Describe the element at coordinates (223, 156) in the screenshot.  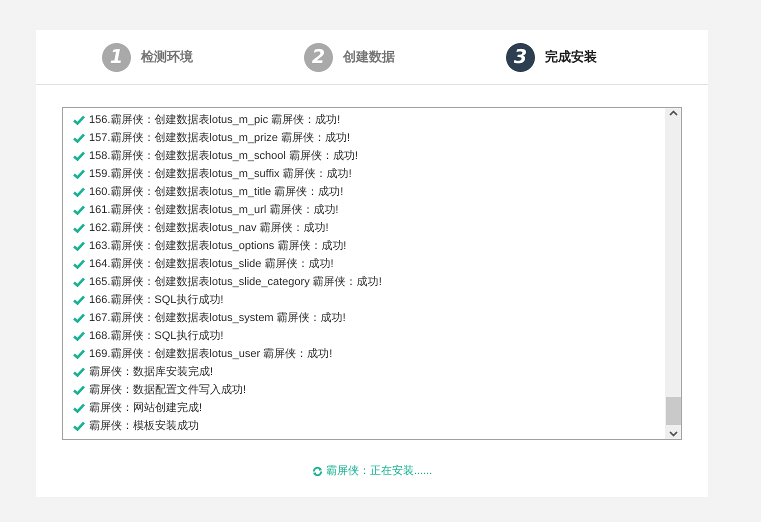
I see `log-line: 158.霸屏侠：创建数据表lotus_m_school 霸屏侠：成功!` at that location.